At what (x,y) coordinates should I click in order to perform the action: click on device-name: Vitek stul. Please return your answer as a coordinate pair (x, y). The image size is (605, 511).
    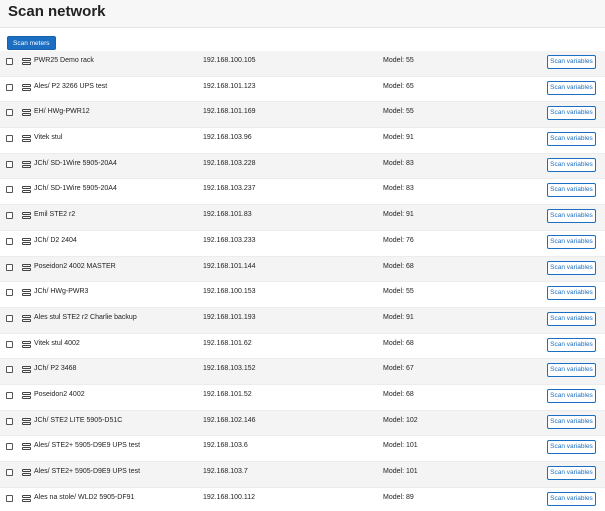
    Looking at the image, I should click on (48, 138).